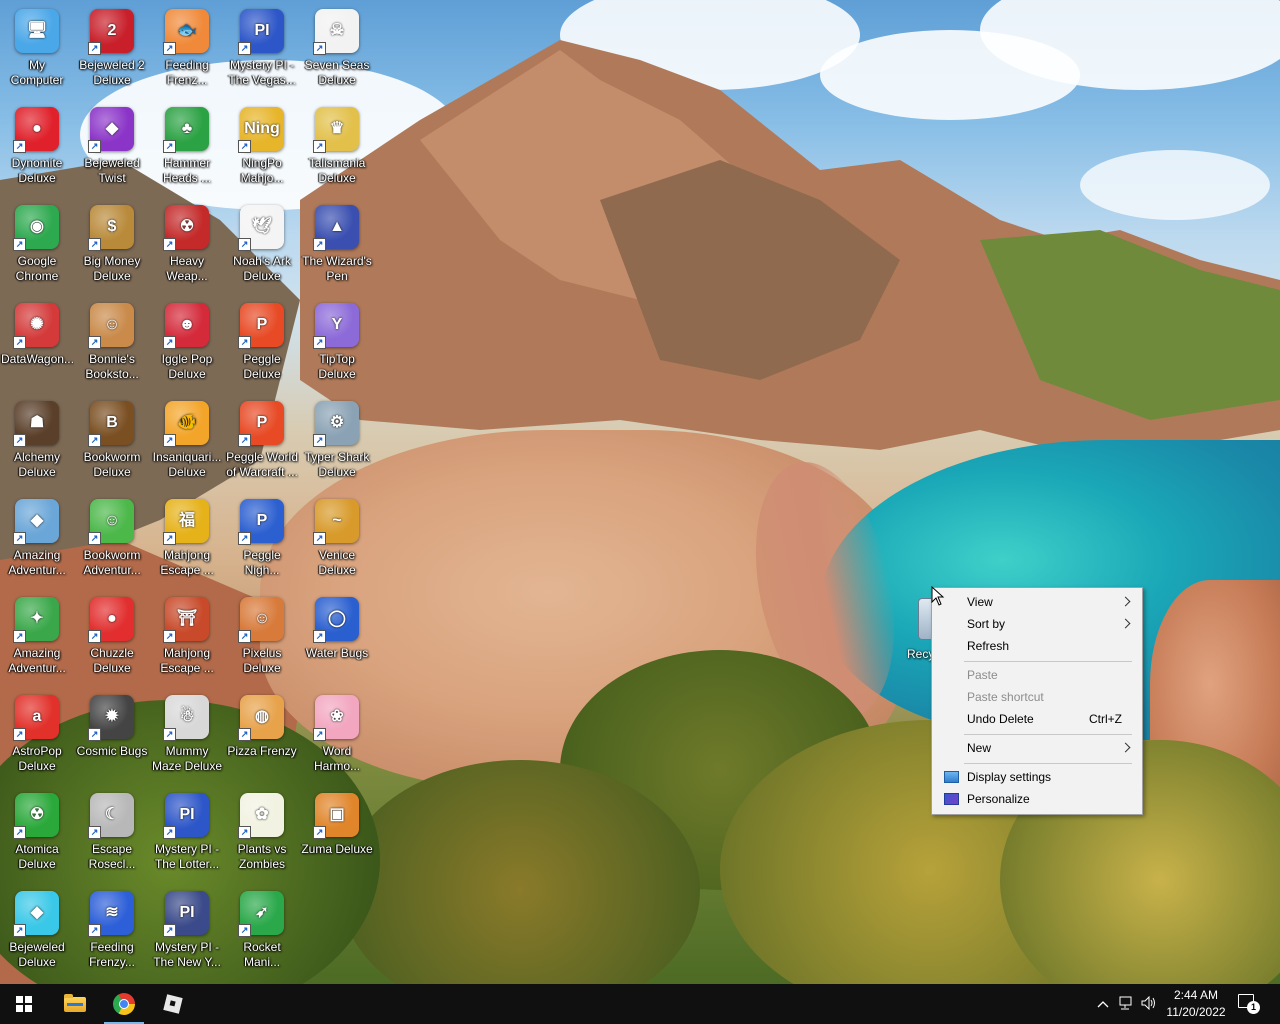  I want to click on app-icon: ⚙ ↗, so click(336, 424).